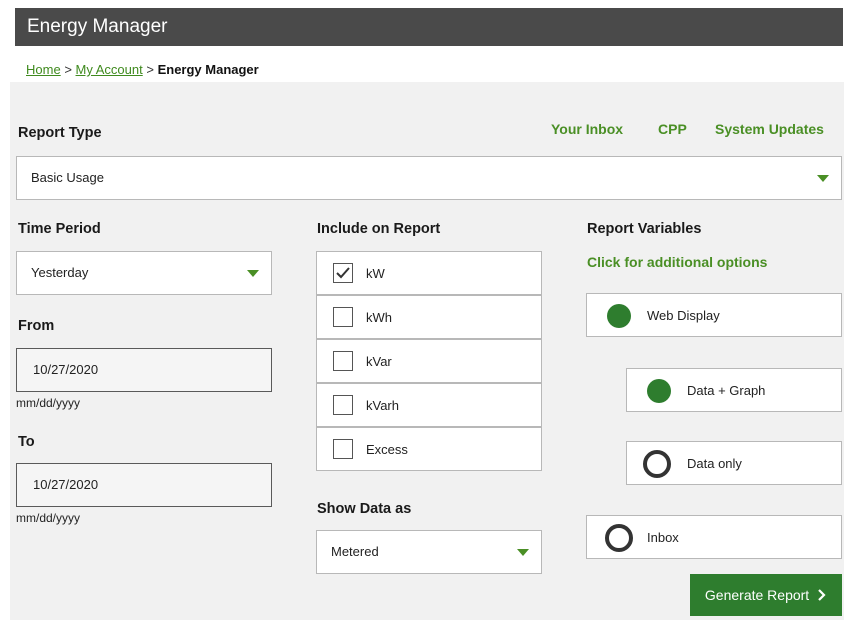  I want to click on option-label: Web Display, so click(683, 315).